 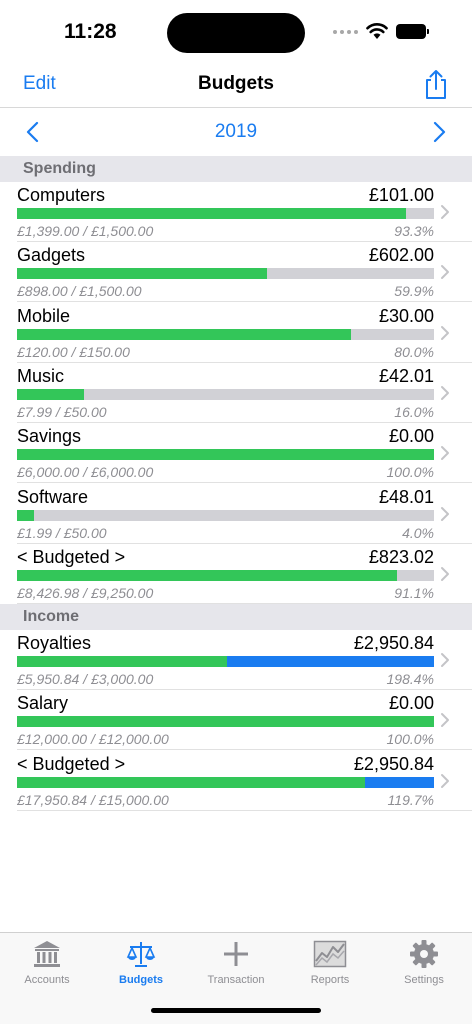 What do you see at coordinates (244, 810) in the screenshot?
I see `row-separator` at bounding box center [244, 810].